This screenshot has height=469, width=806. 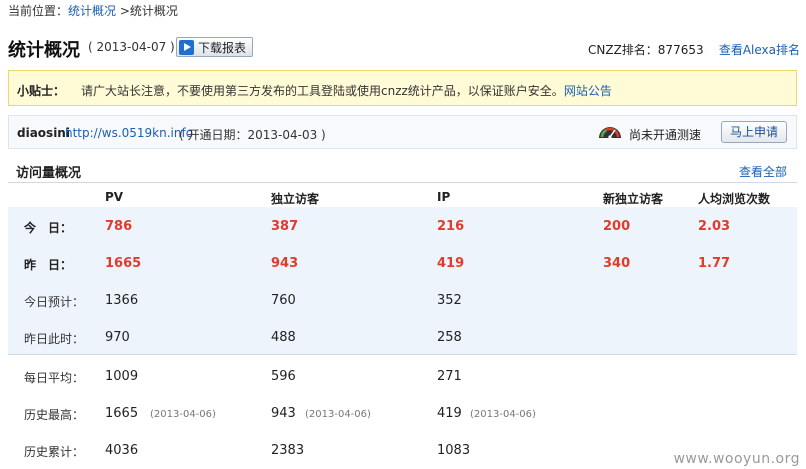 I want to click on row-label: 昨 日：, so click(x=48, y=265).